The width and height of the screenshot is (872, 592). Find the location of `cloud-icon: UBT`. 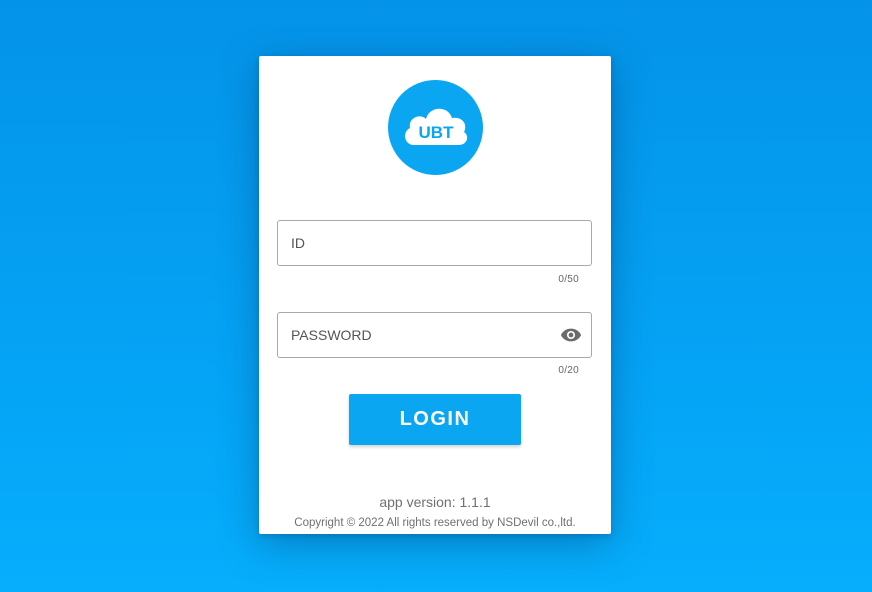

cloud-icon: UBT is located at coordinates (436, 126).